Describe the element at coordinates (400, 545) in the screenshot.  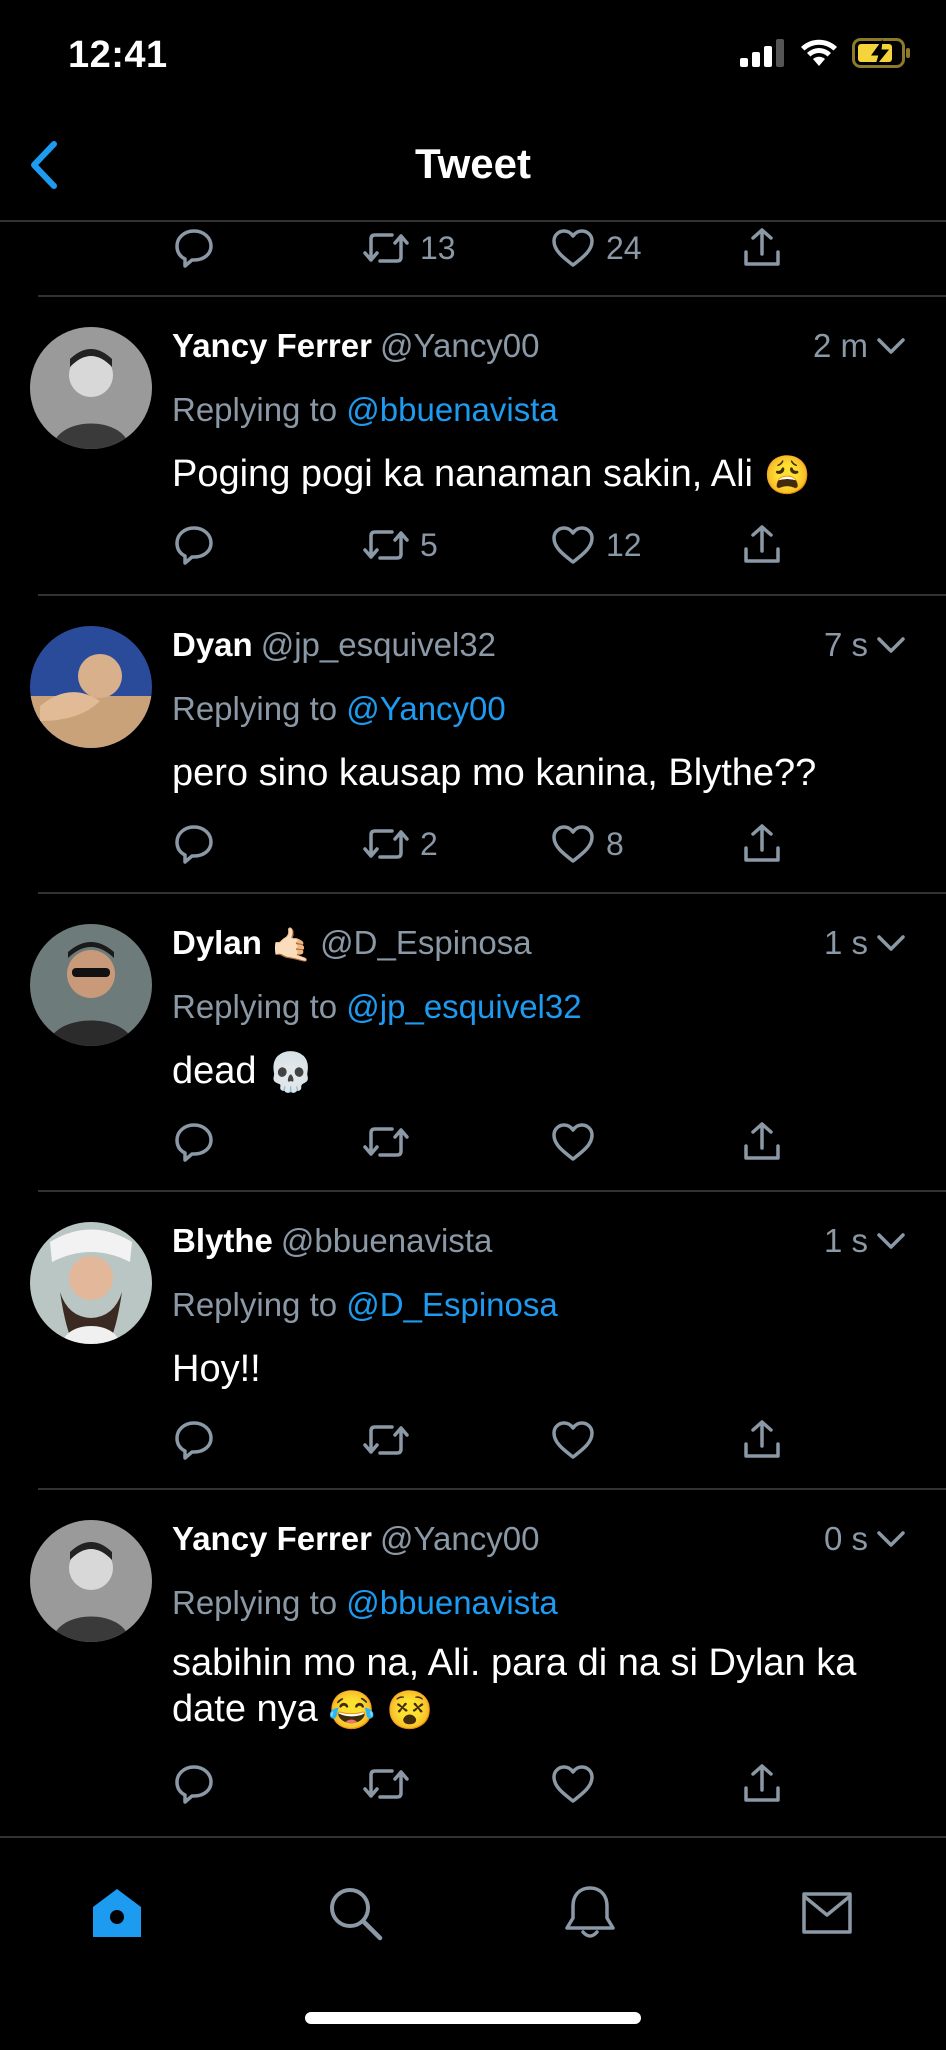
I see `retweet-button: 5` at that location.